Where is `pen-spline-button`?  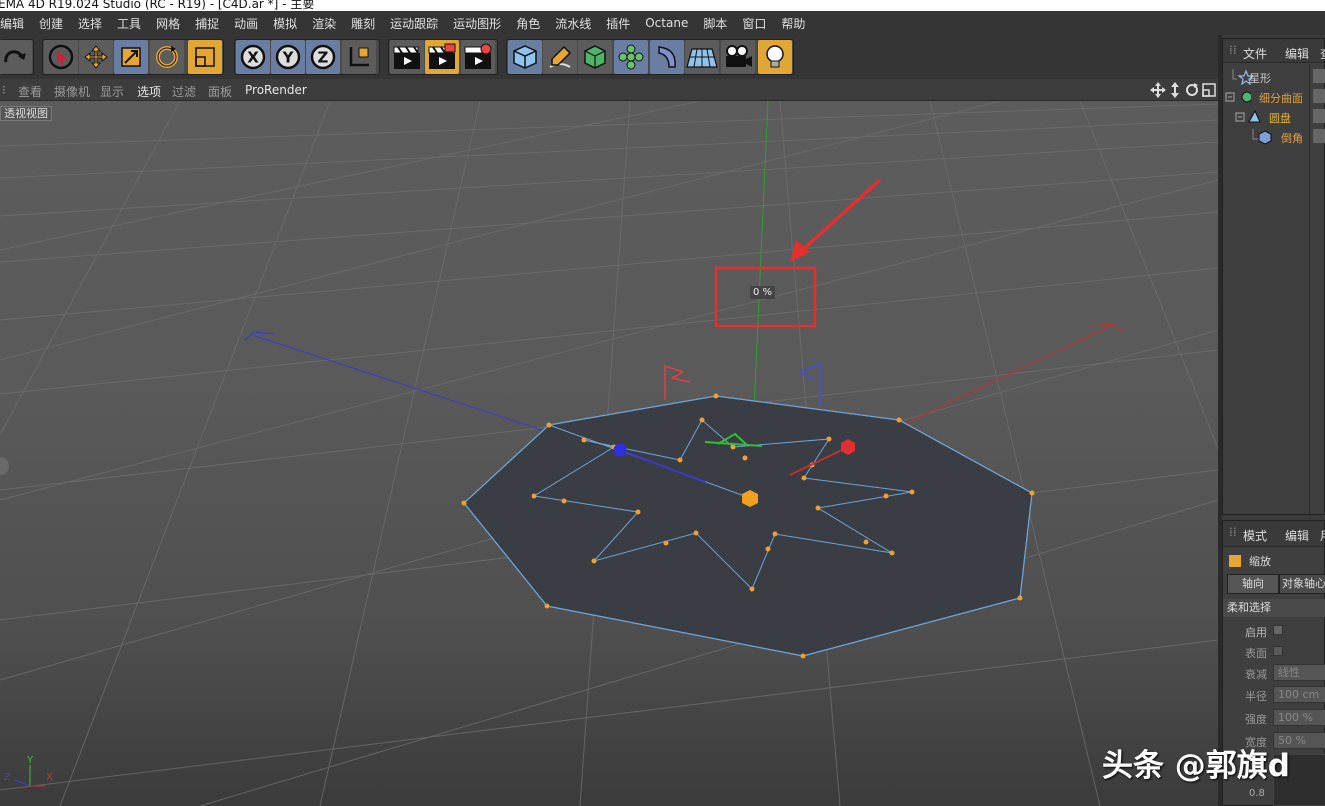 pen-spline-button is located at coordinates (560, 57).